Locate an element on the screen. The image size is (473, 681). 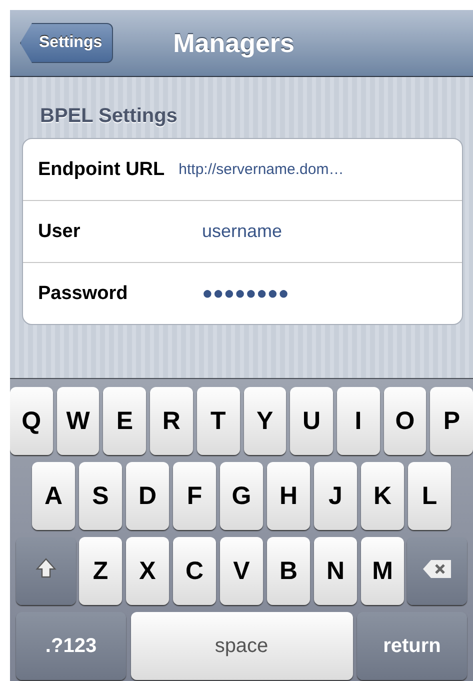
letter-key: L is located at coordinates (429, 496).